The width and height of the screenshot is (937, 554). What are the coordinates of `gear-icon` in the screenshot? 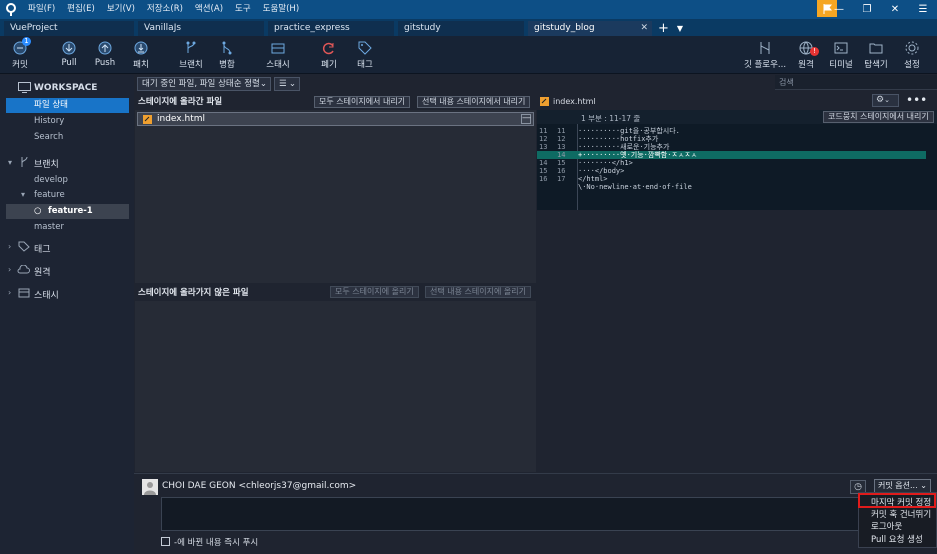 It's located at (912, 48).